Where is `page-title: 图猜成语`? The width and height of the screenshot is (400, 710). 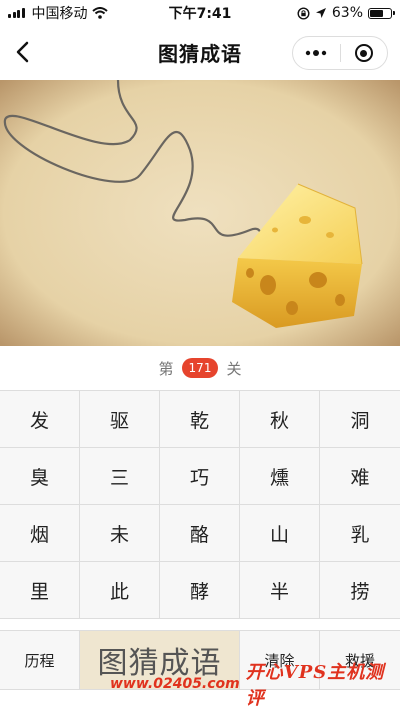
page-title: 图猜成语 is located at coordinates (200, 53).